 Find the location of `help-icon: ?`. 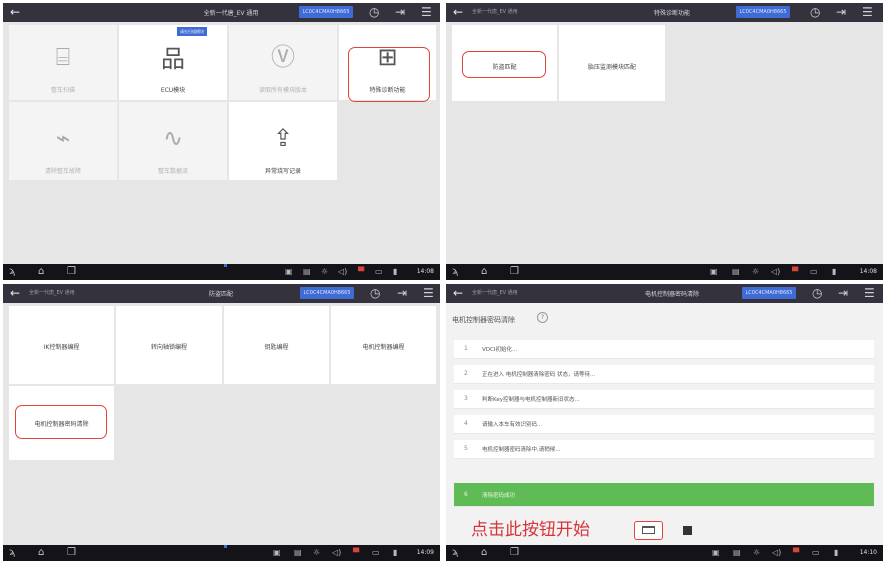

help-icon: ? is located at coordinates (542, 317).